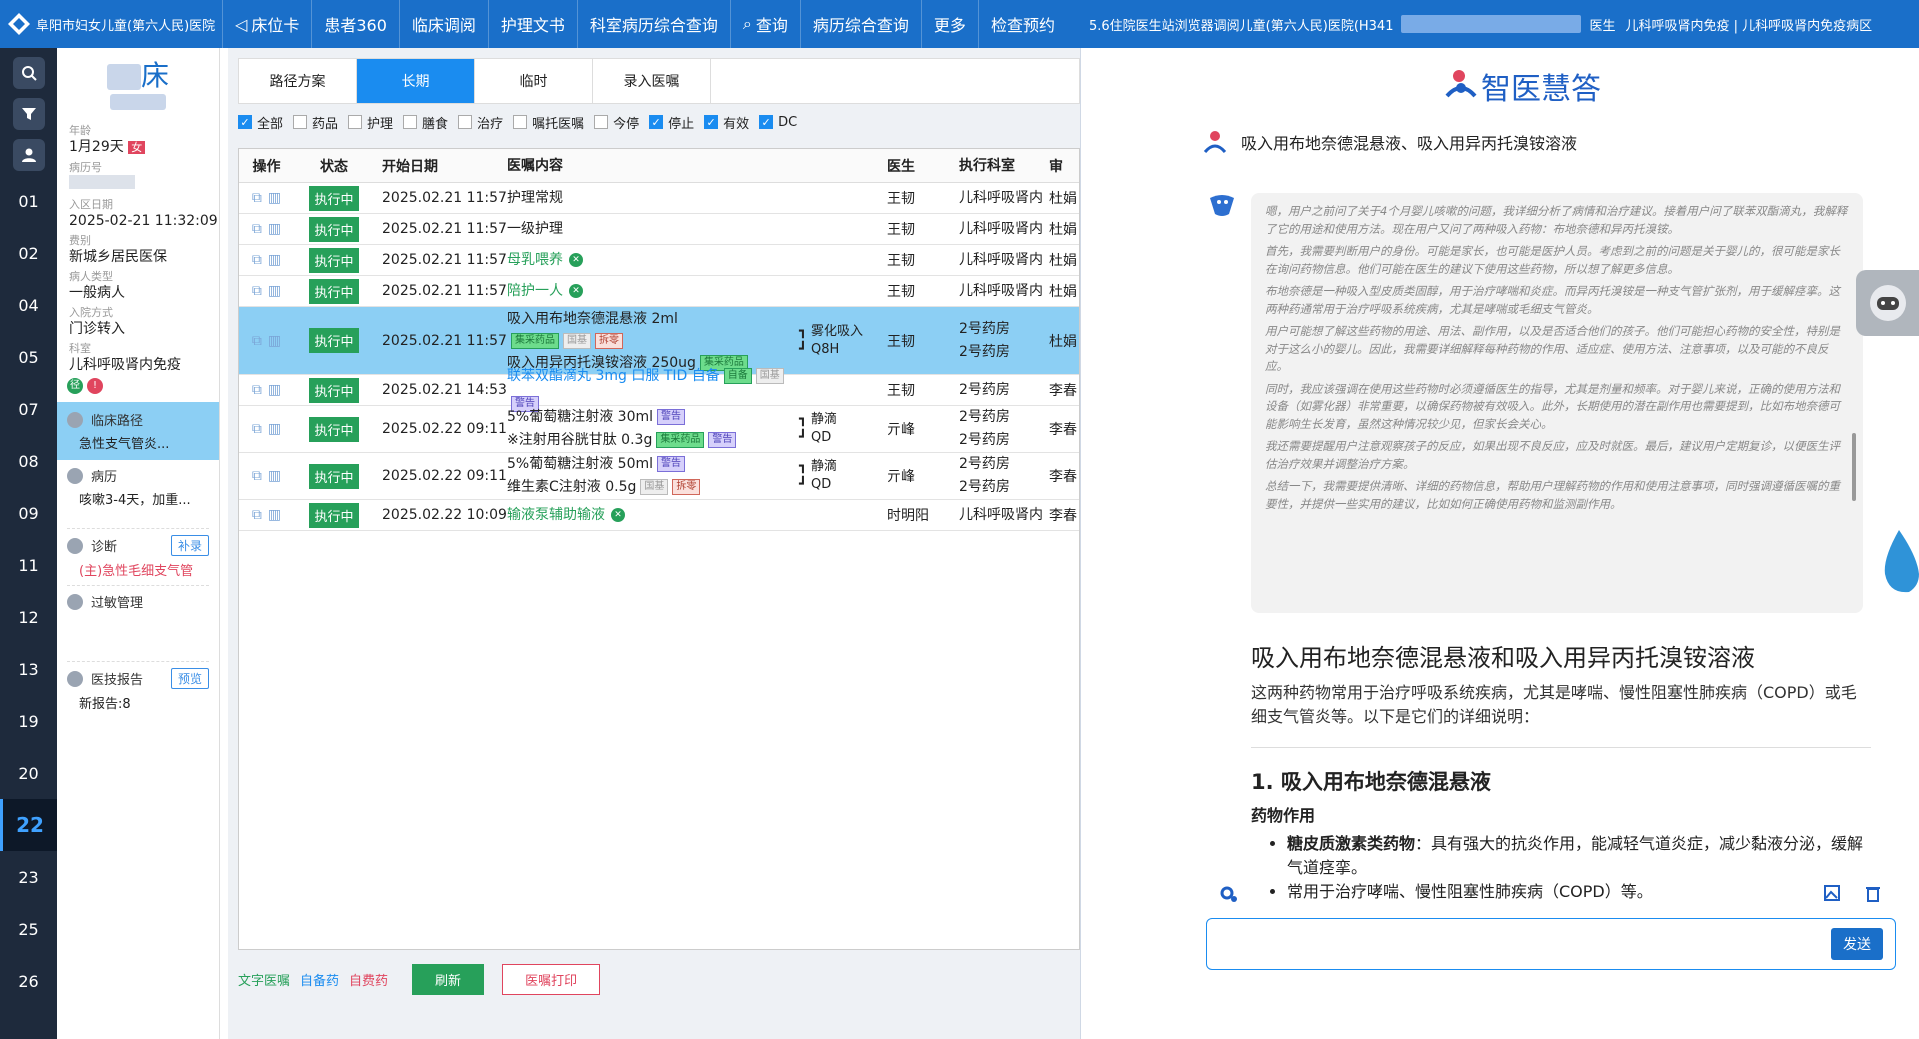  What do you see at coordinates (652, 81) in the screenshot?
I see `tab-item: 录入医嘱` at bounding box center [652, 81].